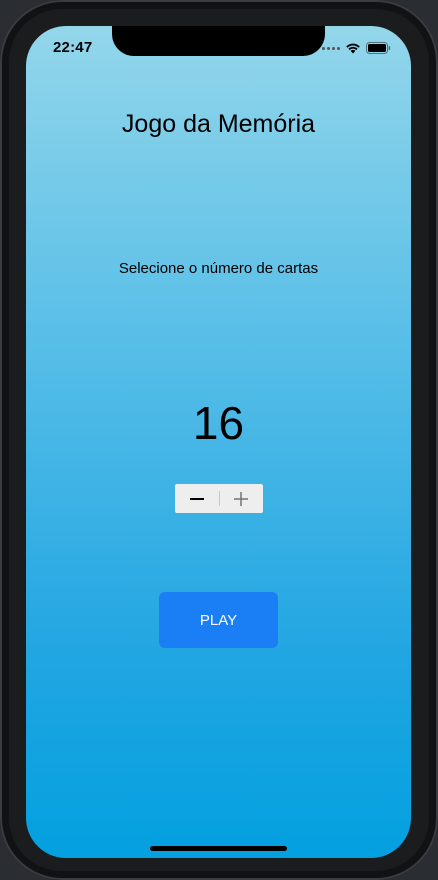 Image resolution: width=438 pixels, height=880 pixels. Describe the element at coordinates (331, 48) in the screenshot. I see `cellular-signal-icon` at that location.